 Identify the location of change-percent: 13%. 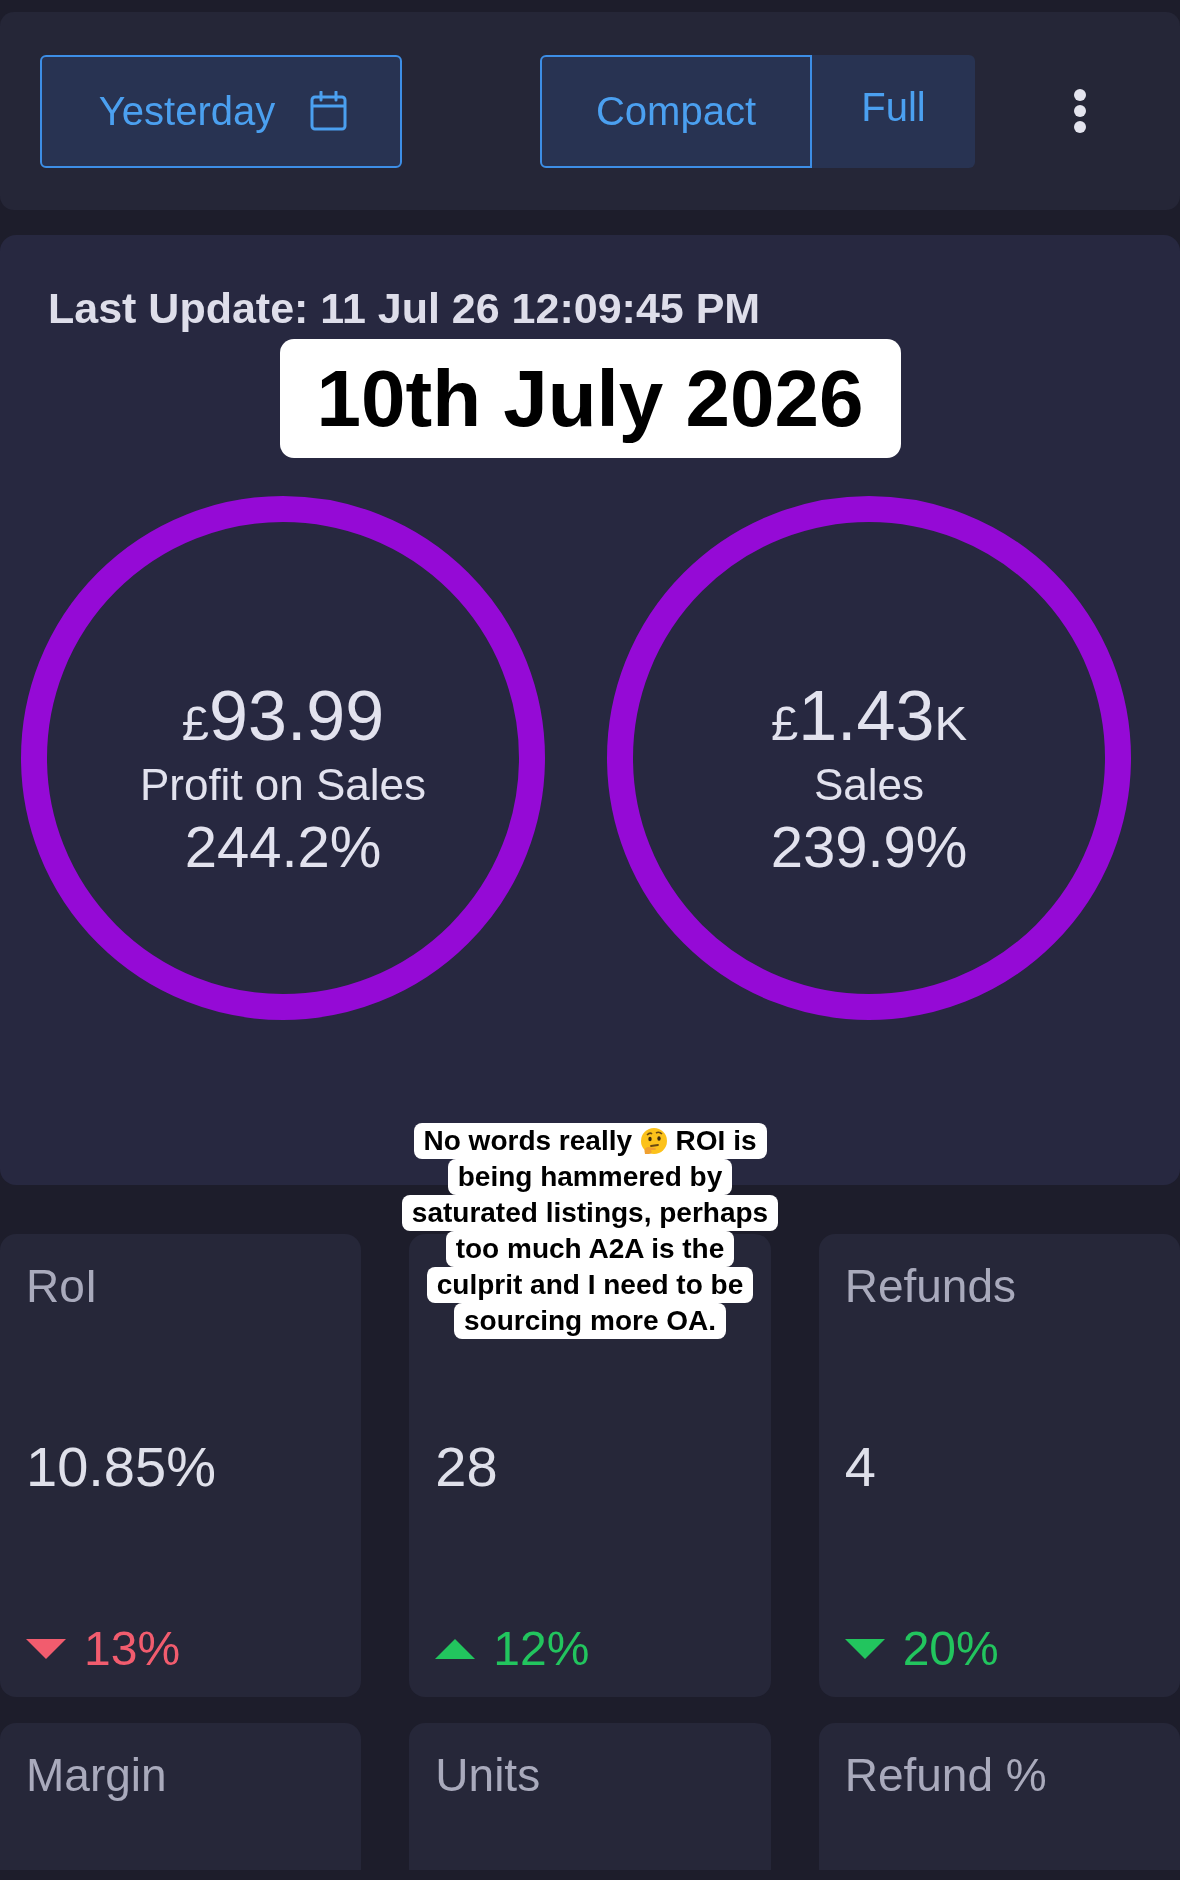
(132, 1649).